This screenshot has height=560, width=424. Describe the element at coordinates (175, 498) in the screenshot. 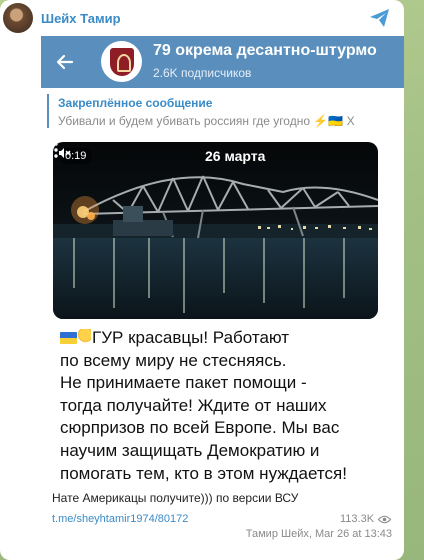

I see `message-text: Нате Америкацы получите))) по версии ВСУ` at that location.